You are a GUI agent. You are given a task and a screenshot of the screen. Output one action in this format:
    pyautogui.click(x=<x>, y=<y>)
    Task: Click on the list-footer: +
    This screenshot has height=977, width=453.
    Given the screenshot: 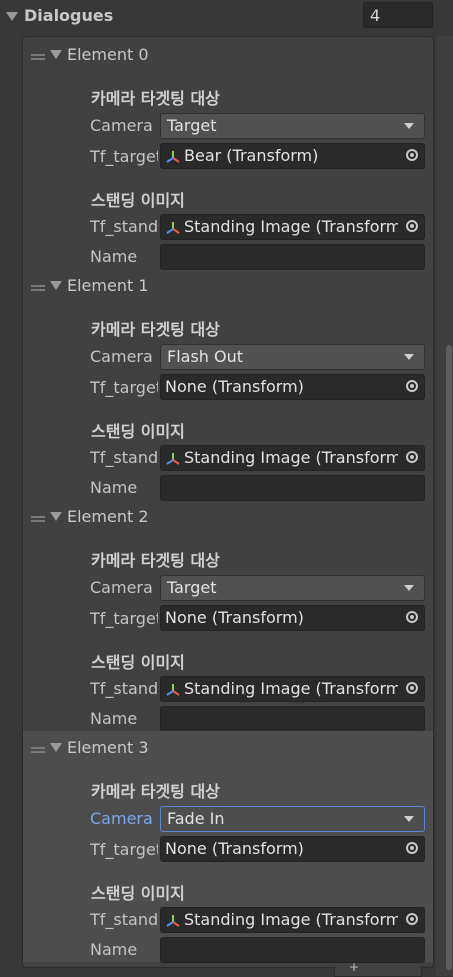 What is the action you would take?
    pyautogui.click(x=378, y=968)
    